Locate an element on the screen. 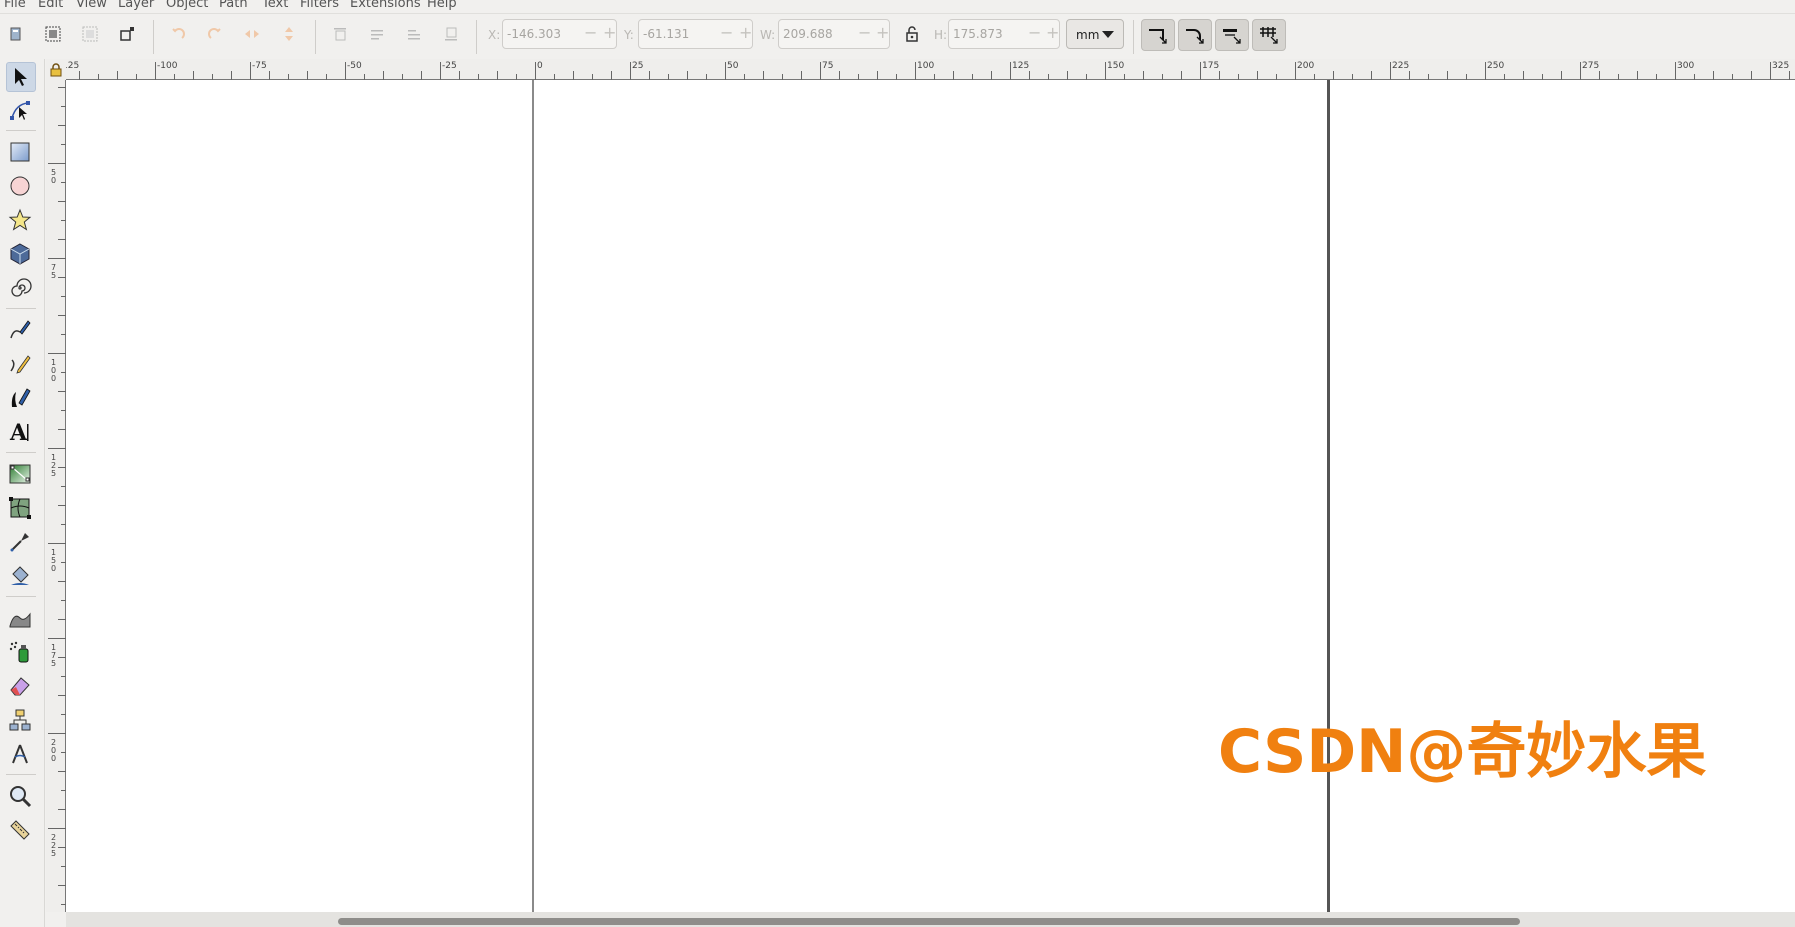 Image resolution: width=1795 pixels, height=927 pixels. w-decrement: − is located at coordinates (864, 32).